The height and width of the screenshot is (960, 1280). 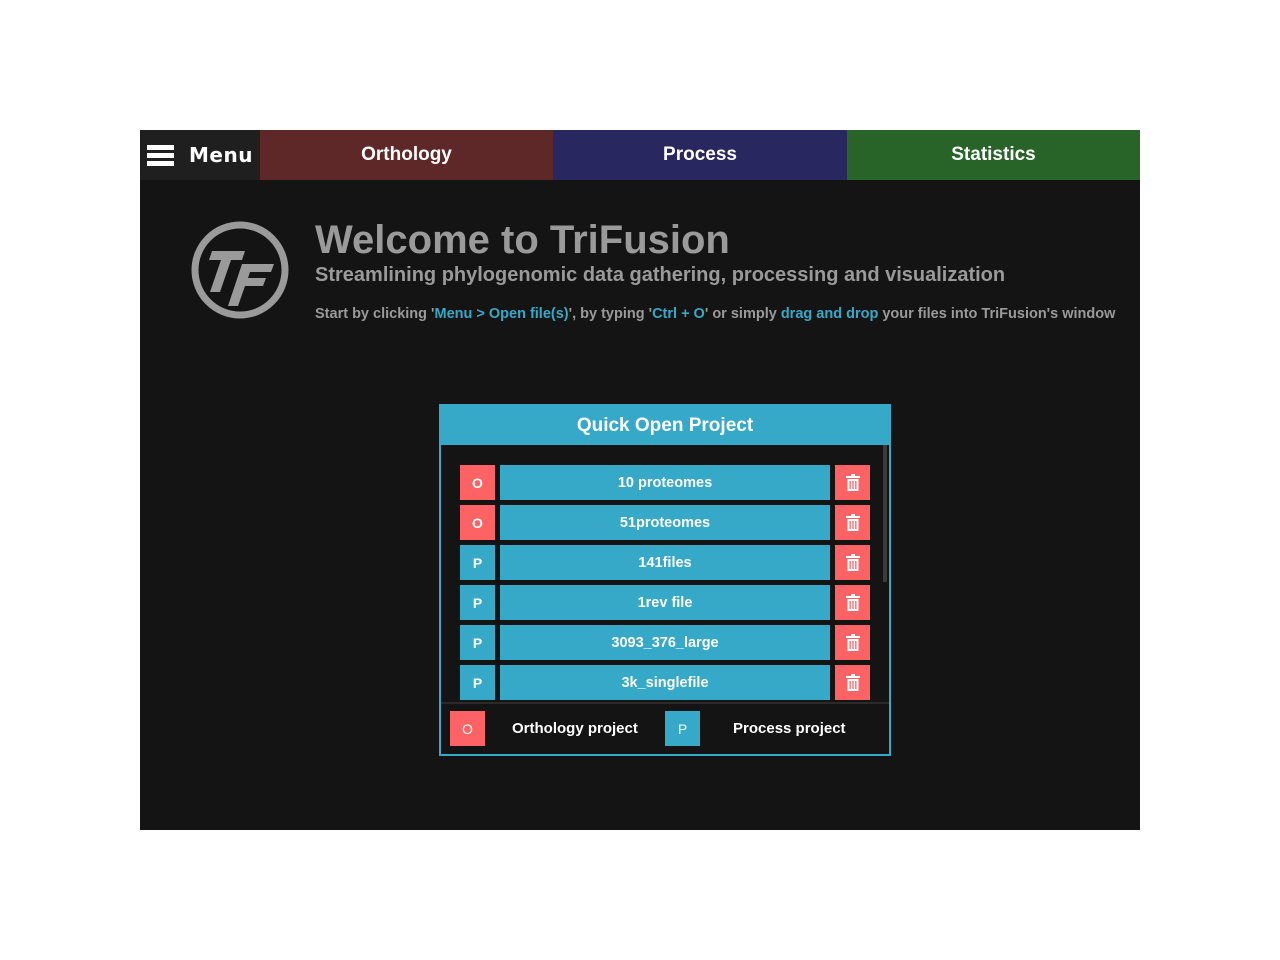 I want to click on project-row: P 3093_376_large, so click(x=665, y=642).